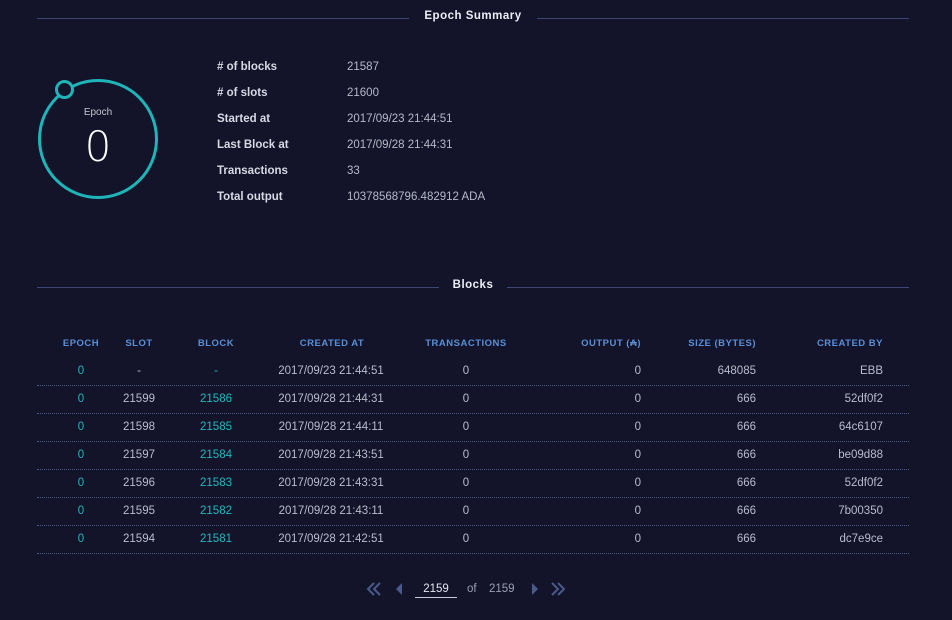 The image size is (952, 620). I want to click on summary-key: Total output, so click(250, 197).